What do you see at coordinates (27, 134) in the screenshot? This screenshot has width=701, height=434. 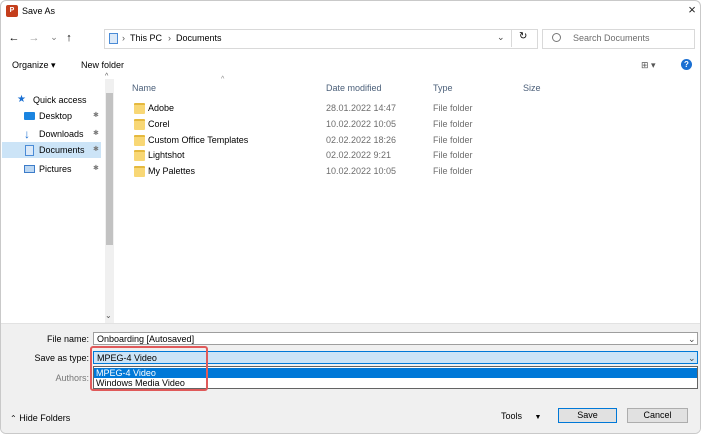 I see `download-icon: ↓` at bounding box center [27, 134].